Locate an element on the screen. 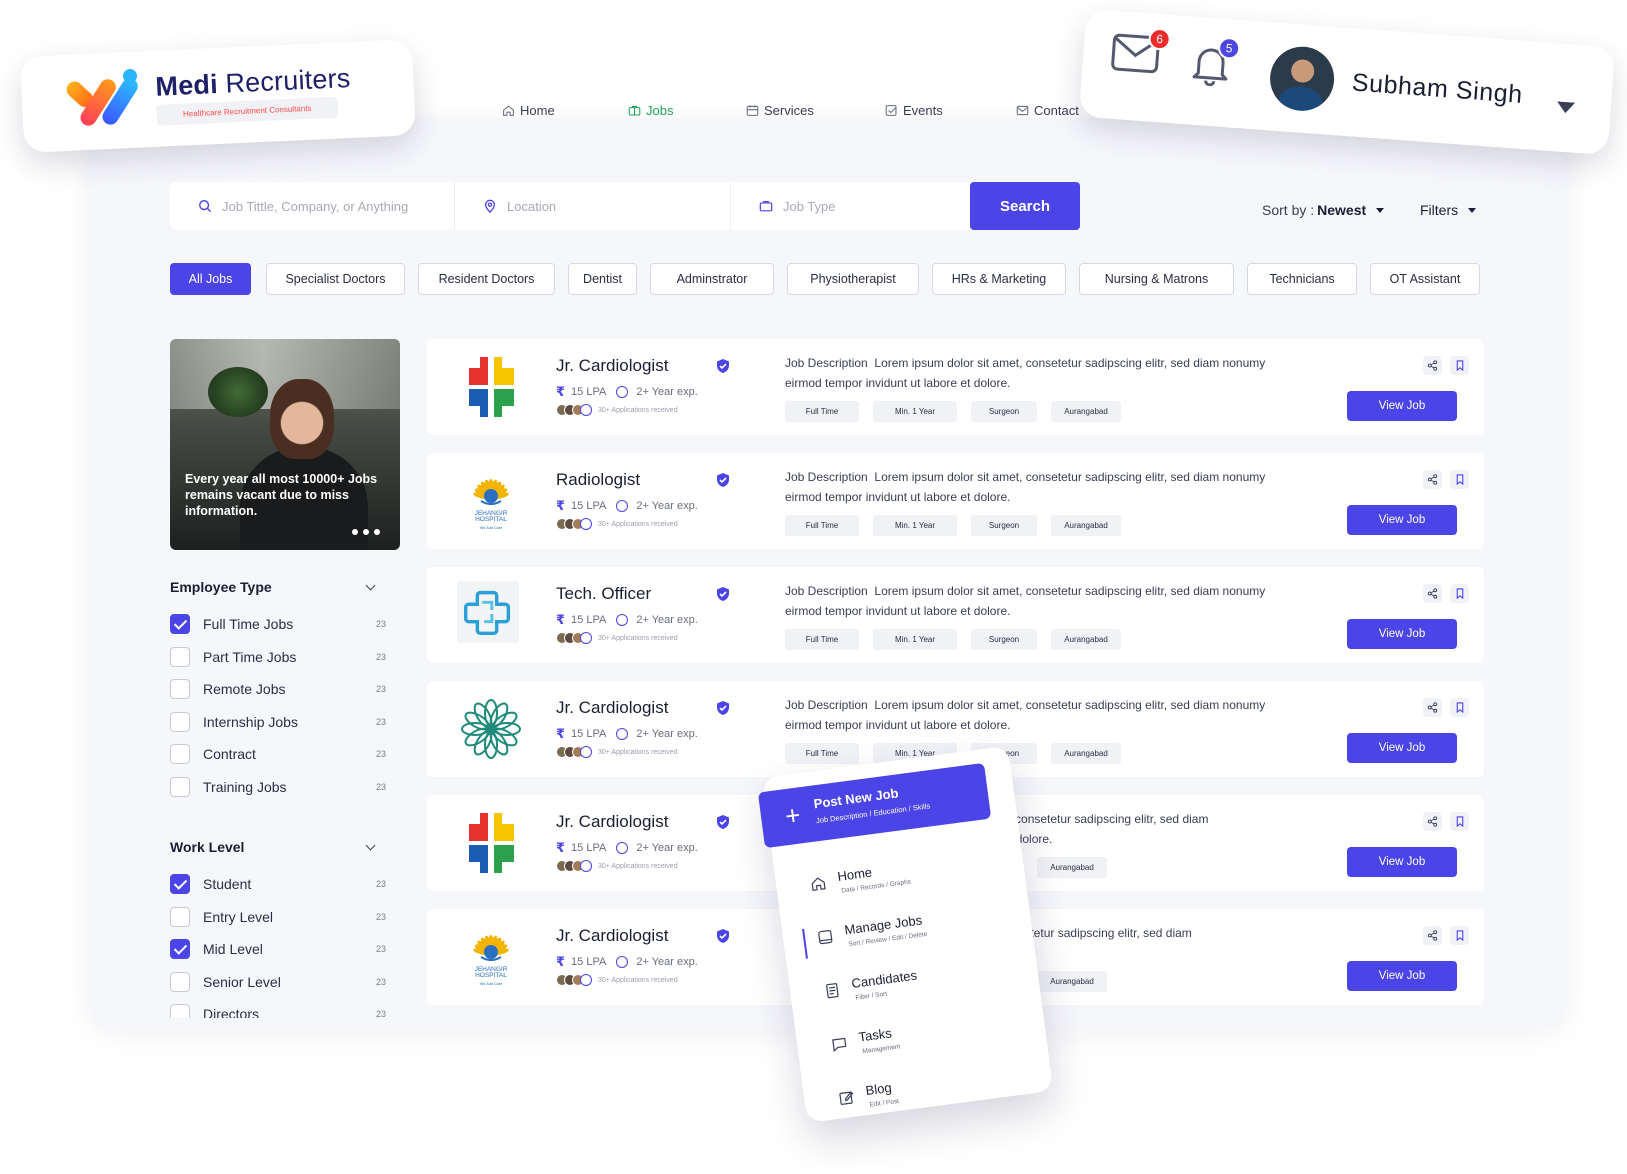  applicants: 30+ Applications received is located at coordinates (617, 980).